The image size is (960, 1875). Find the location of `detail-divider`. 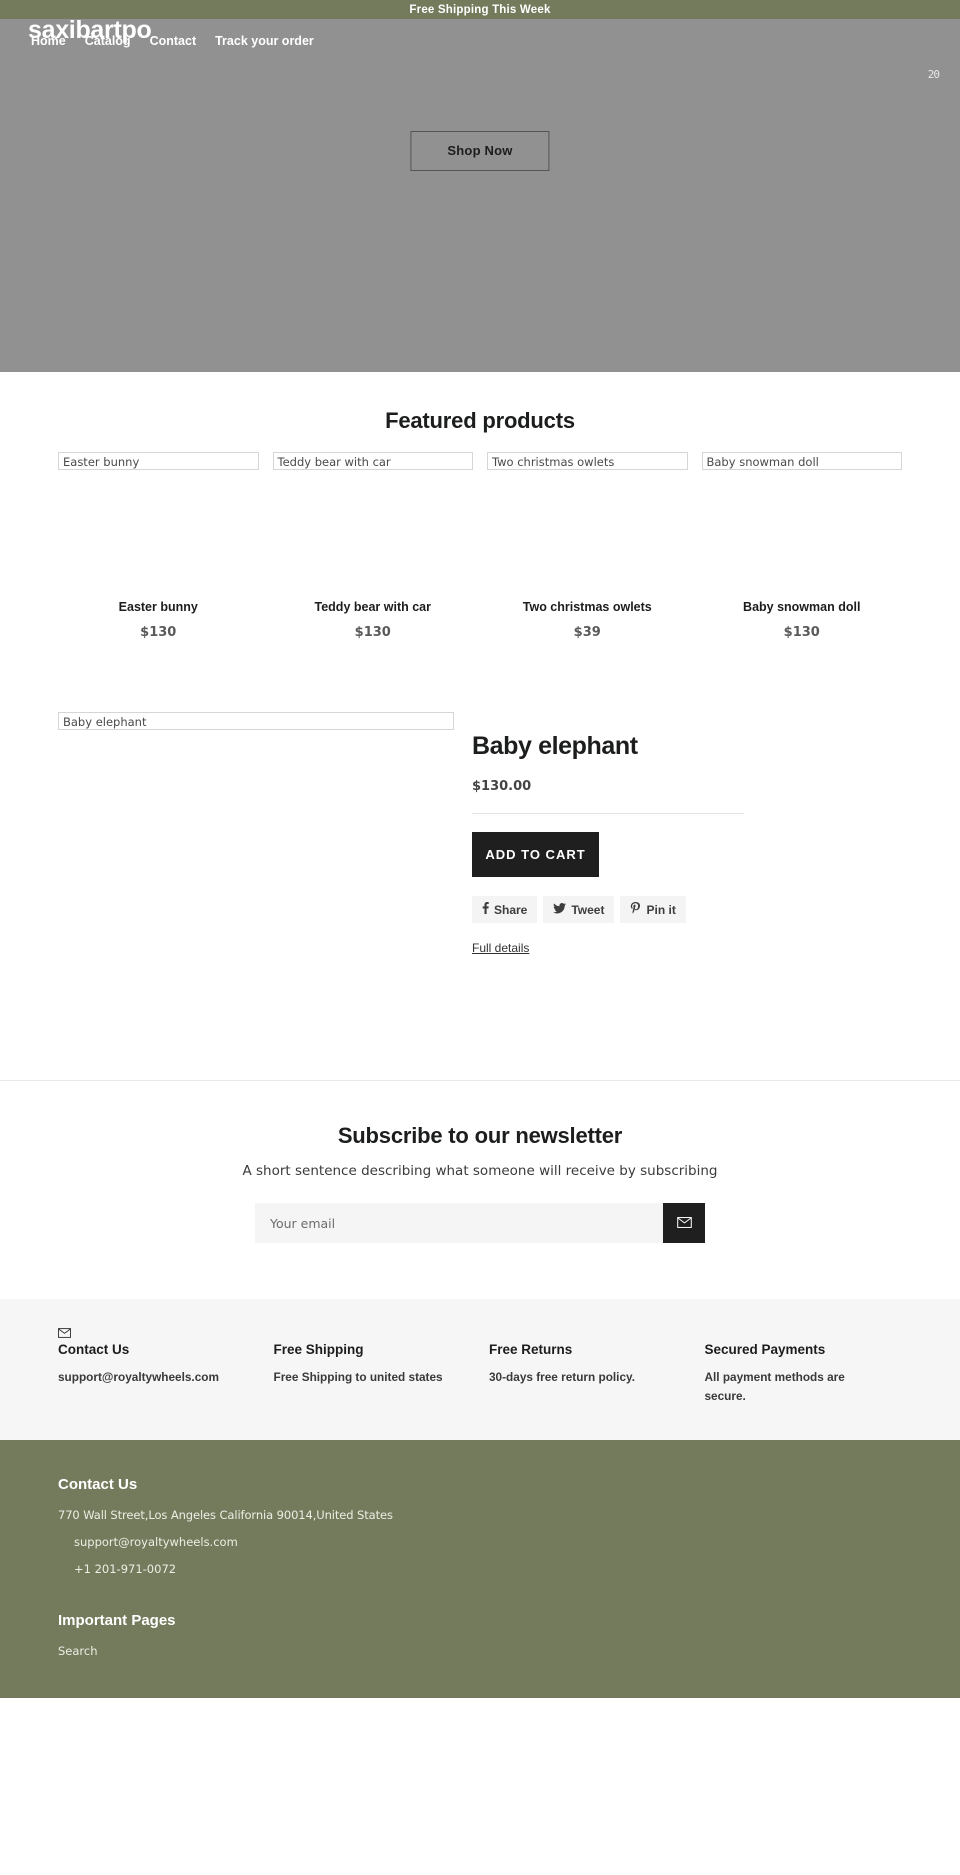

detail-divider is located at coordinates (608, 813).